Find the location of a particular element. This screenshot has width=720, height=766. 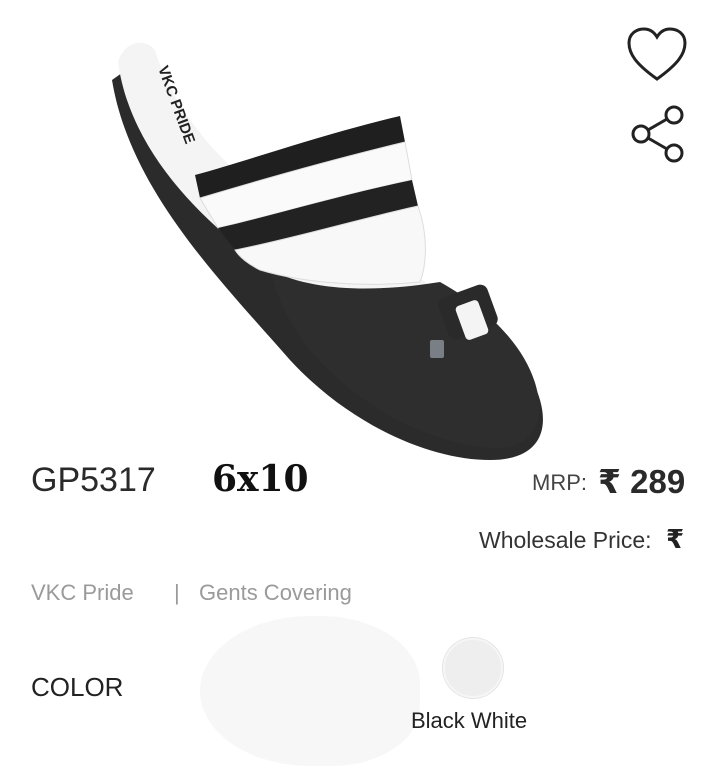

product-code: GP5317 is located at coordinates (93, 480).